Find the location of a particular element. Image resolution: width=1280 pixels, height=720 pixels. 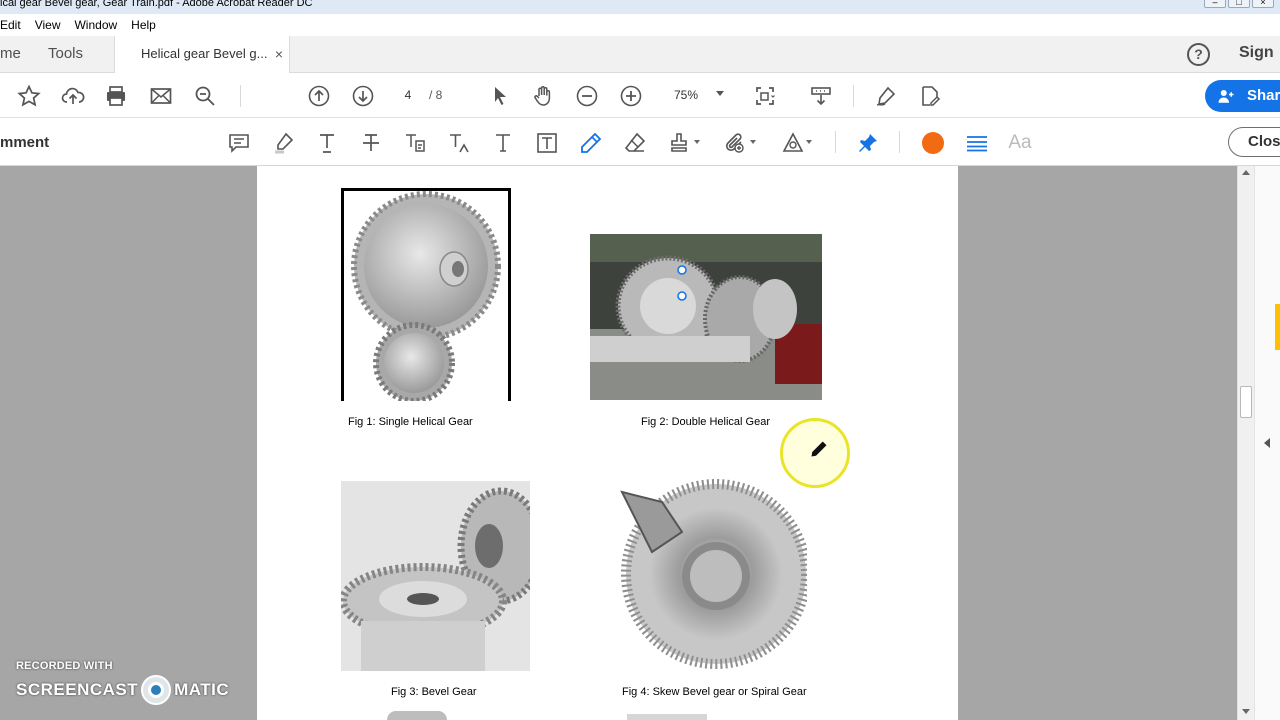

help-icon: ? is located at coordinates (1198, 54).